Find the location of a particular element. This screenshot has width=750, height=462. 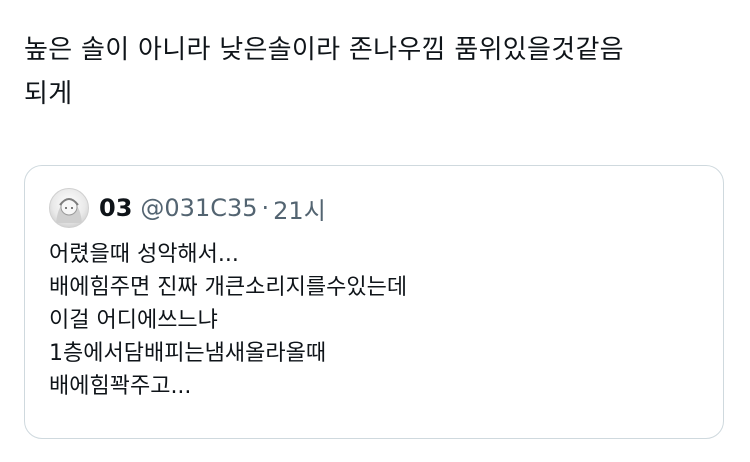

quoted-timestamp: 21시 is located at coordinates (299, 208).